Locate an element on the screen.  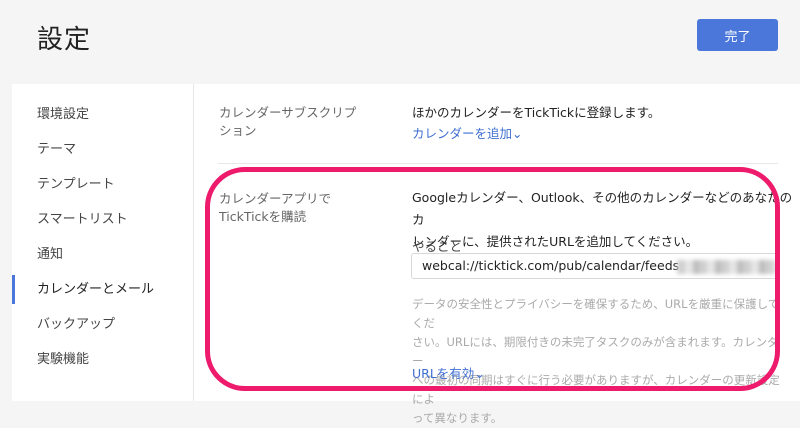
sidebar-item-notifications: 通知 is located at coordinates (102, 254).